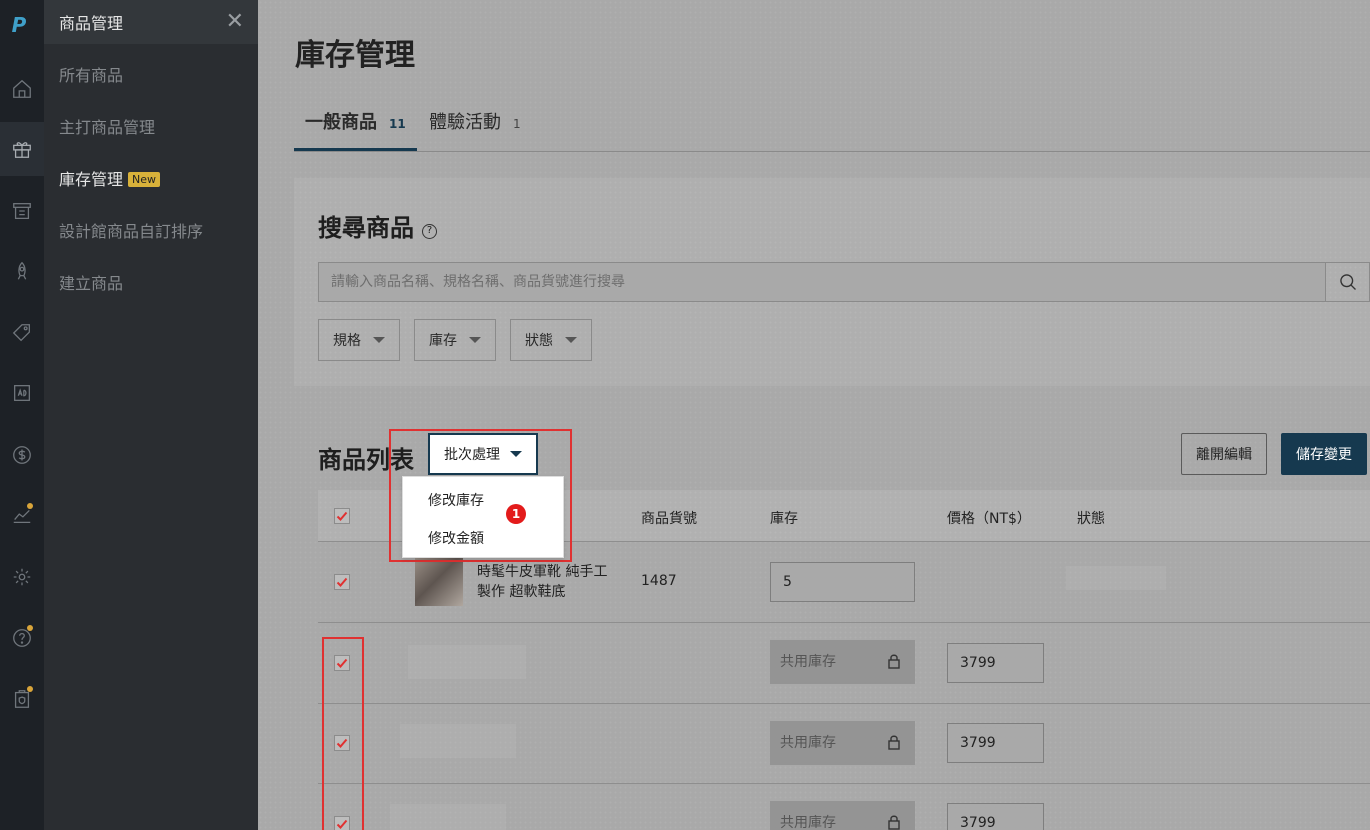  I want to click on tab-general-products: 一般商品 11, so click(355, 129).